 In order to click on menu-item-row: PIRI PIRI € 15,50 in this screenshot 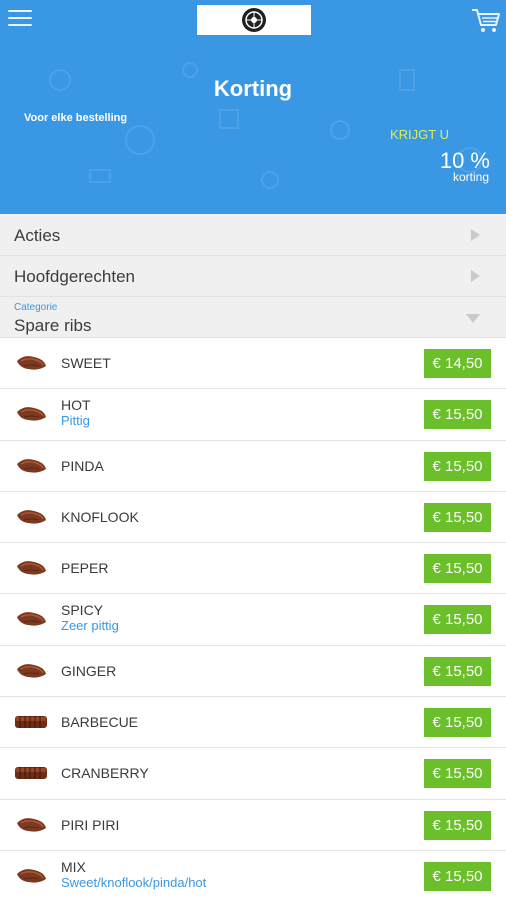, I will do `click(253, 825)`.